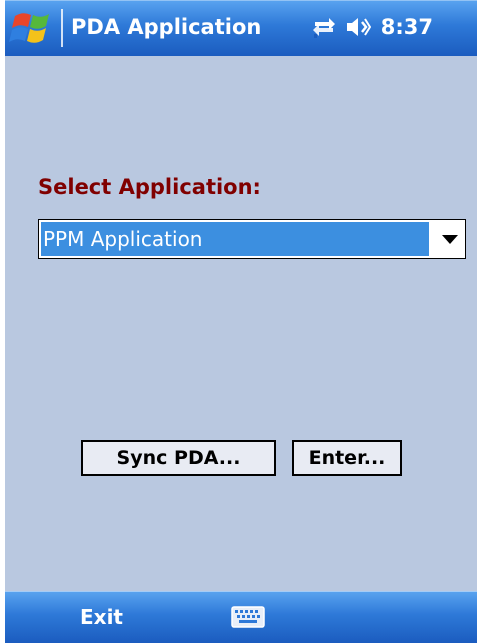 Image resolution: width=483 pixels, height=643 pixels. I want to click on application-combobox: PPM Application, so click(252, 239).